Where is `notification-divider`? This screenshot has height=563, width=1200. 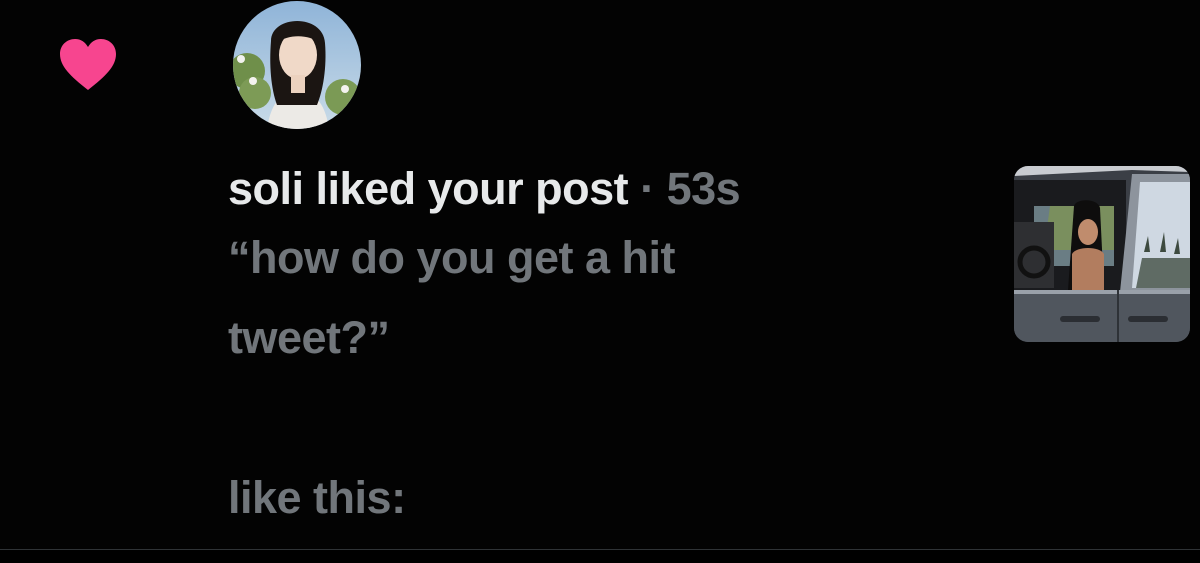 notification-divider is located at coordinates (600, 549).